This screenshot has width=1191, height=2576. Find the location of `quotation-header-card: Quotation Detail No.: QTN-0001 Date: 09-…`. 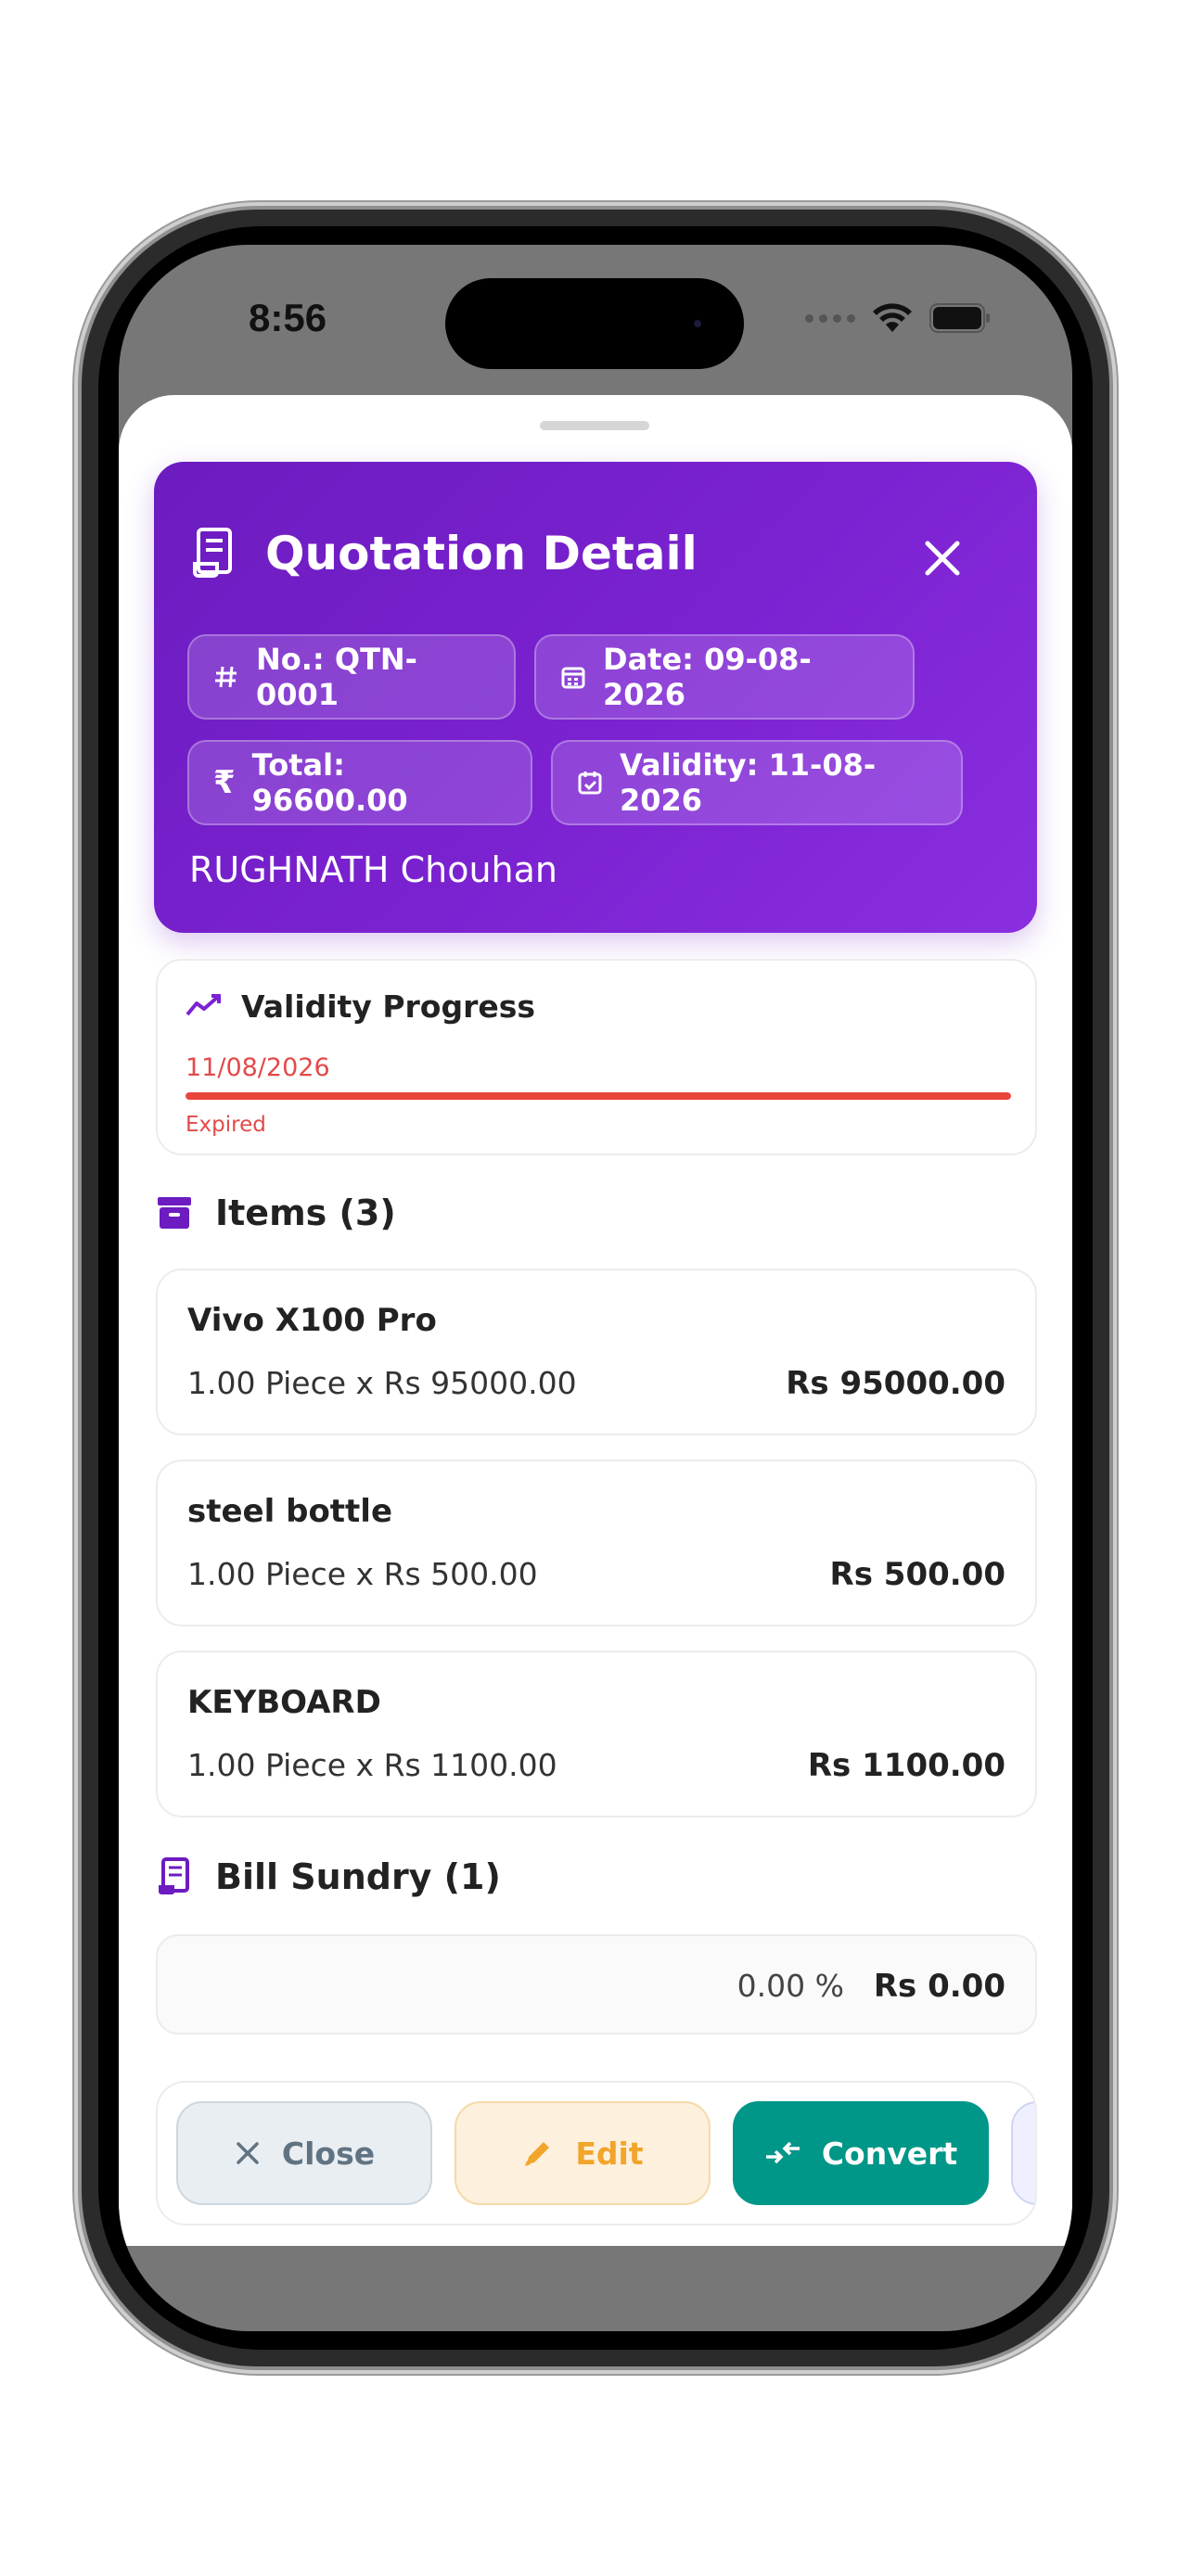

quotation-header-card: Quotation Detail No.: QTN-0001 Date: 09-… is located at coordinates (595, 697).